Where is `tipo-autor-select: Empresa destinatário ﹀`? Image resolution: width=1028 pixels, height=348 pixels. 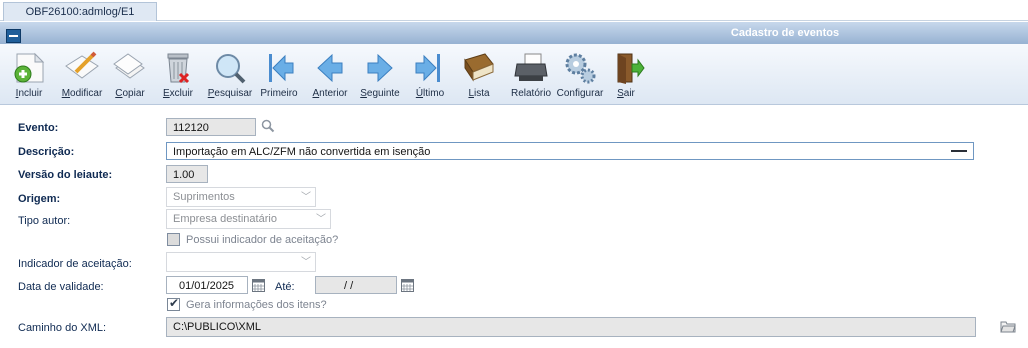 tipo-autor-select: Empresa destinatário ﹀ is located at coordinates (248, 219).